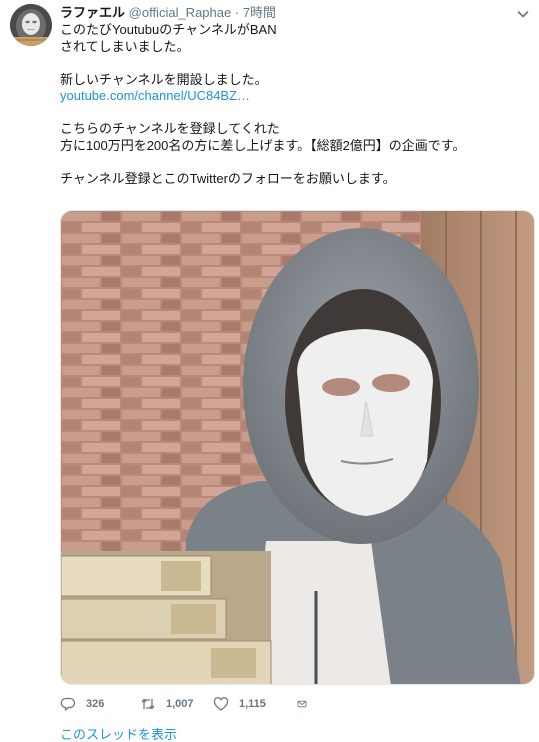 This screenshot has width=539, height=742. Describe the element at coordinates (95, 704) in the screenshot. I see `reply-count: 326` at that location.